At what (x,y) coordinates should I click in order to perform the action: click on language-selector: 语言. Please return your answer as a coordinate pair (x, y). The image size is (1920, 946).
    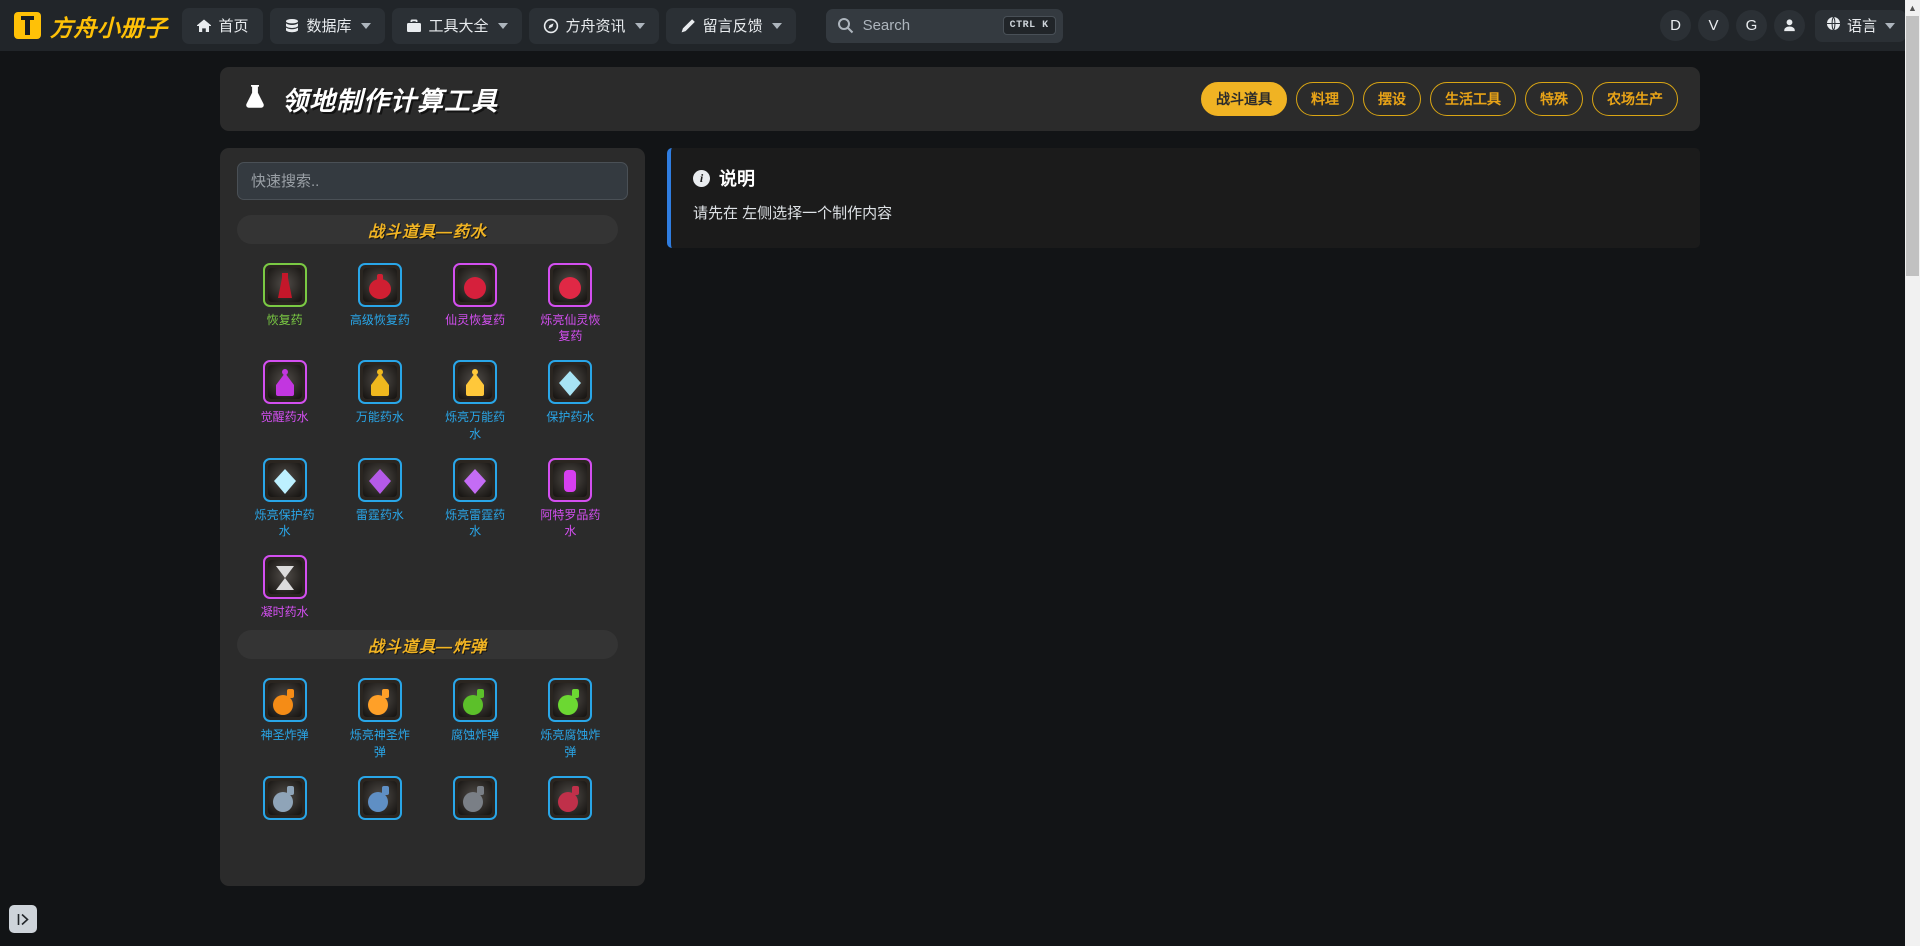
    Looking at the image, I should click on (1860, 25).